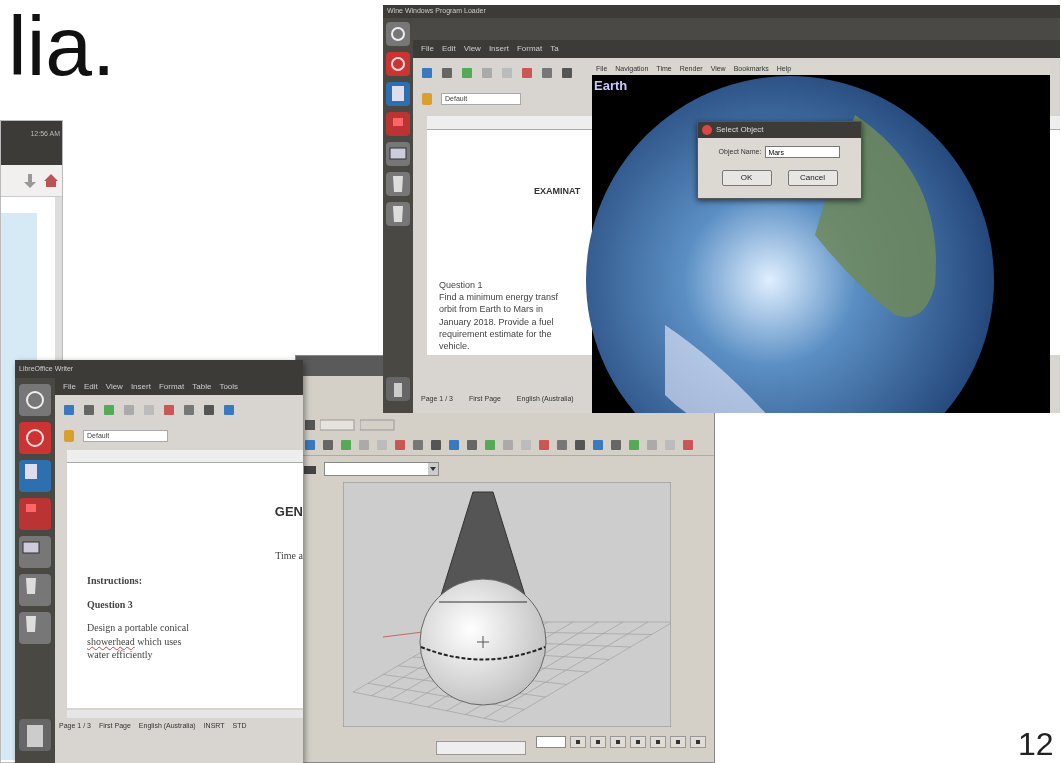 This screenshot has height=763, width=1061. Describe the element at coordinates (558, 191) in the screenshot. I see `document-heading: EXAMINAT` at that location.